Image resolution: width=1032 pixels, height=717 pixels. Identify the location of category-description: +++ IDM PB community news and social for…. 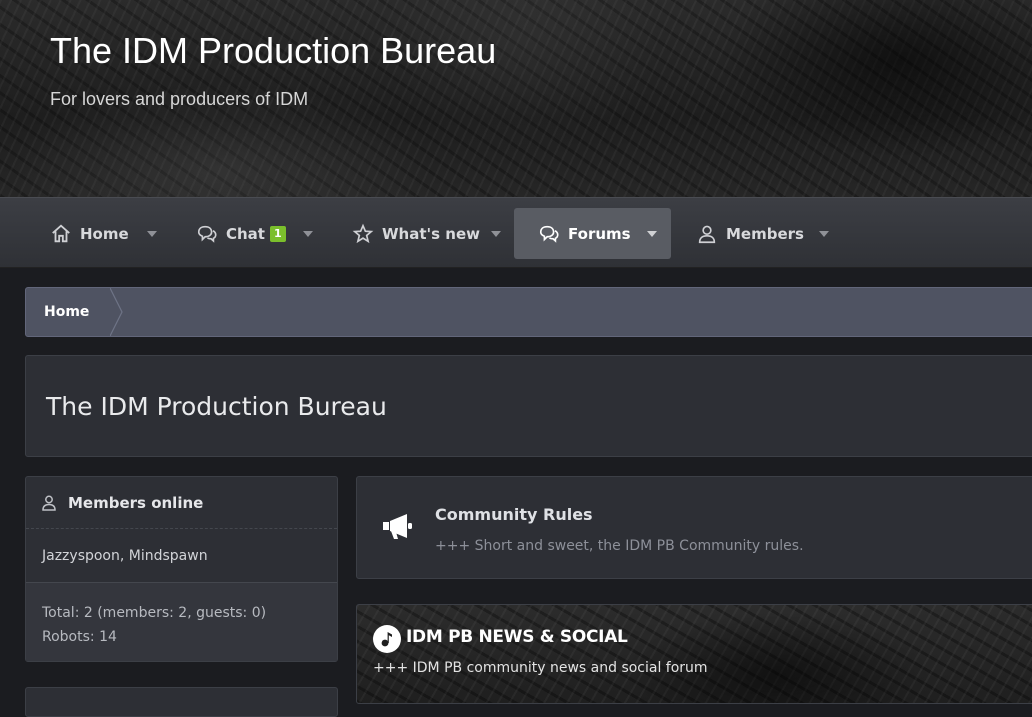
(540, 668).